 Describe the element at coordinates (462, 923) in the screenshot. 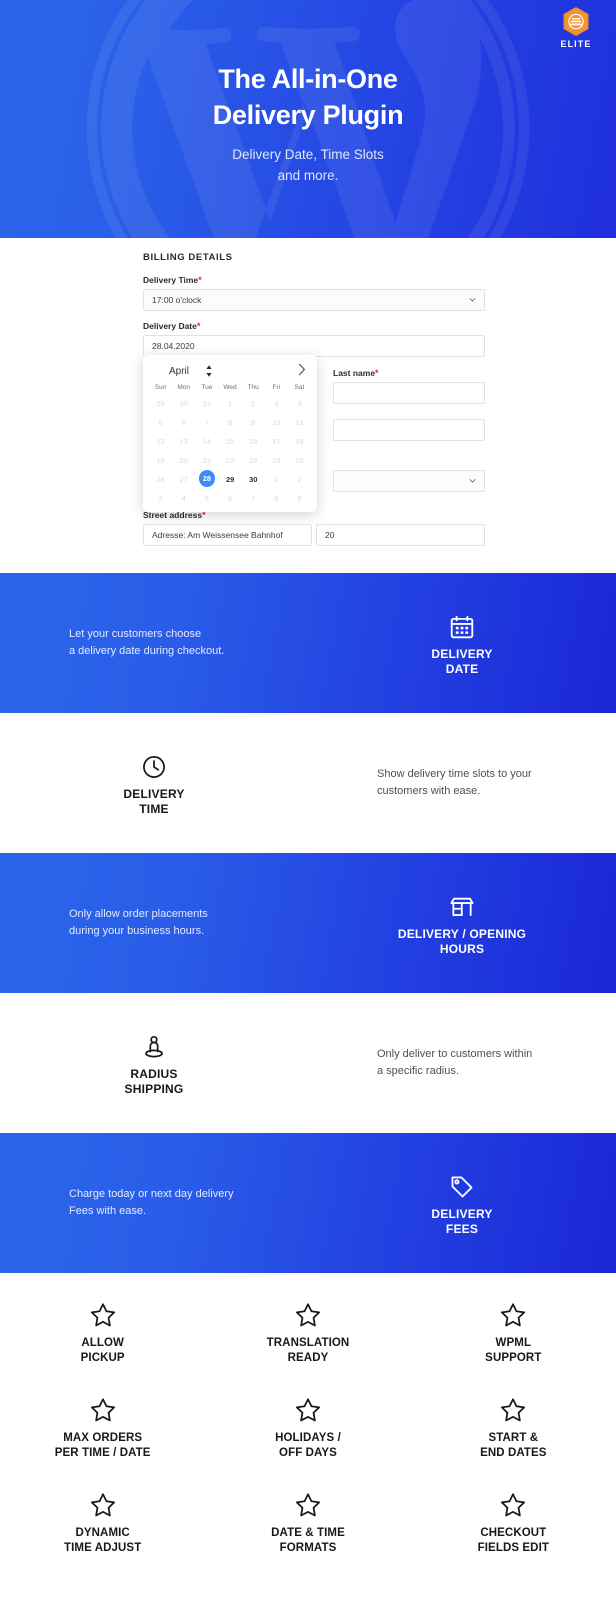

I see `band-feature: DELIVERY / OPENING HOURS` at that location.